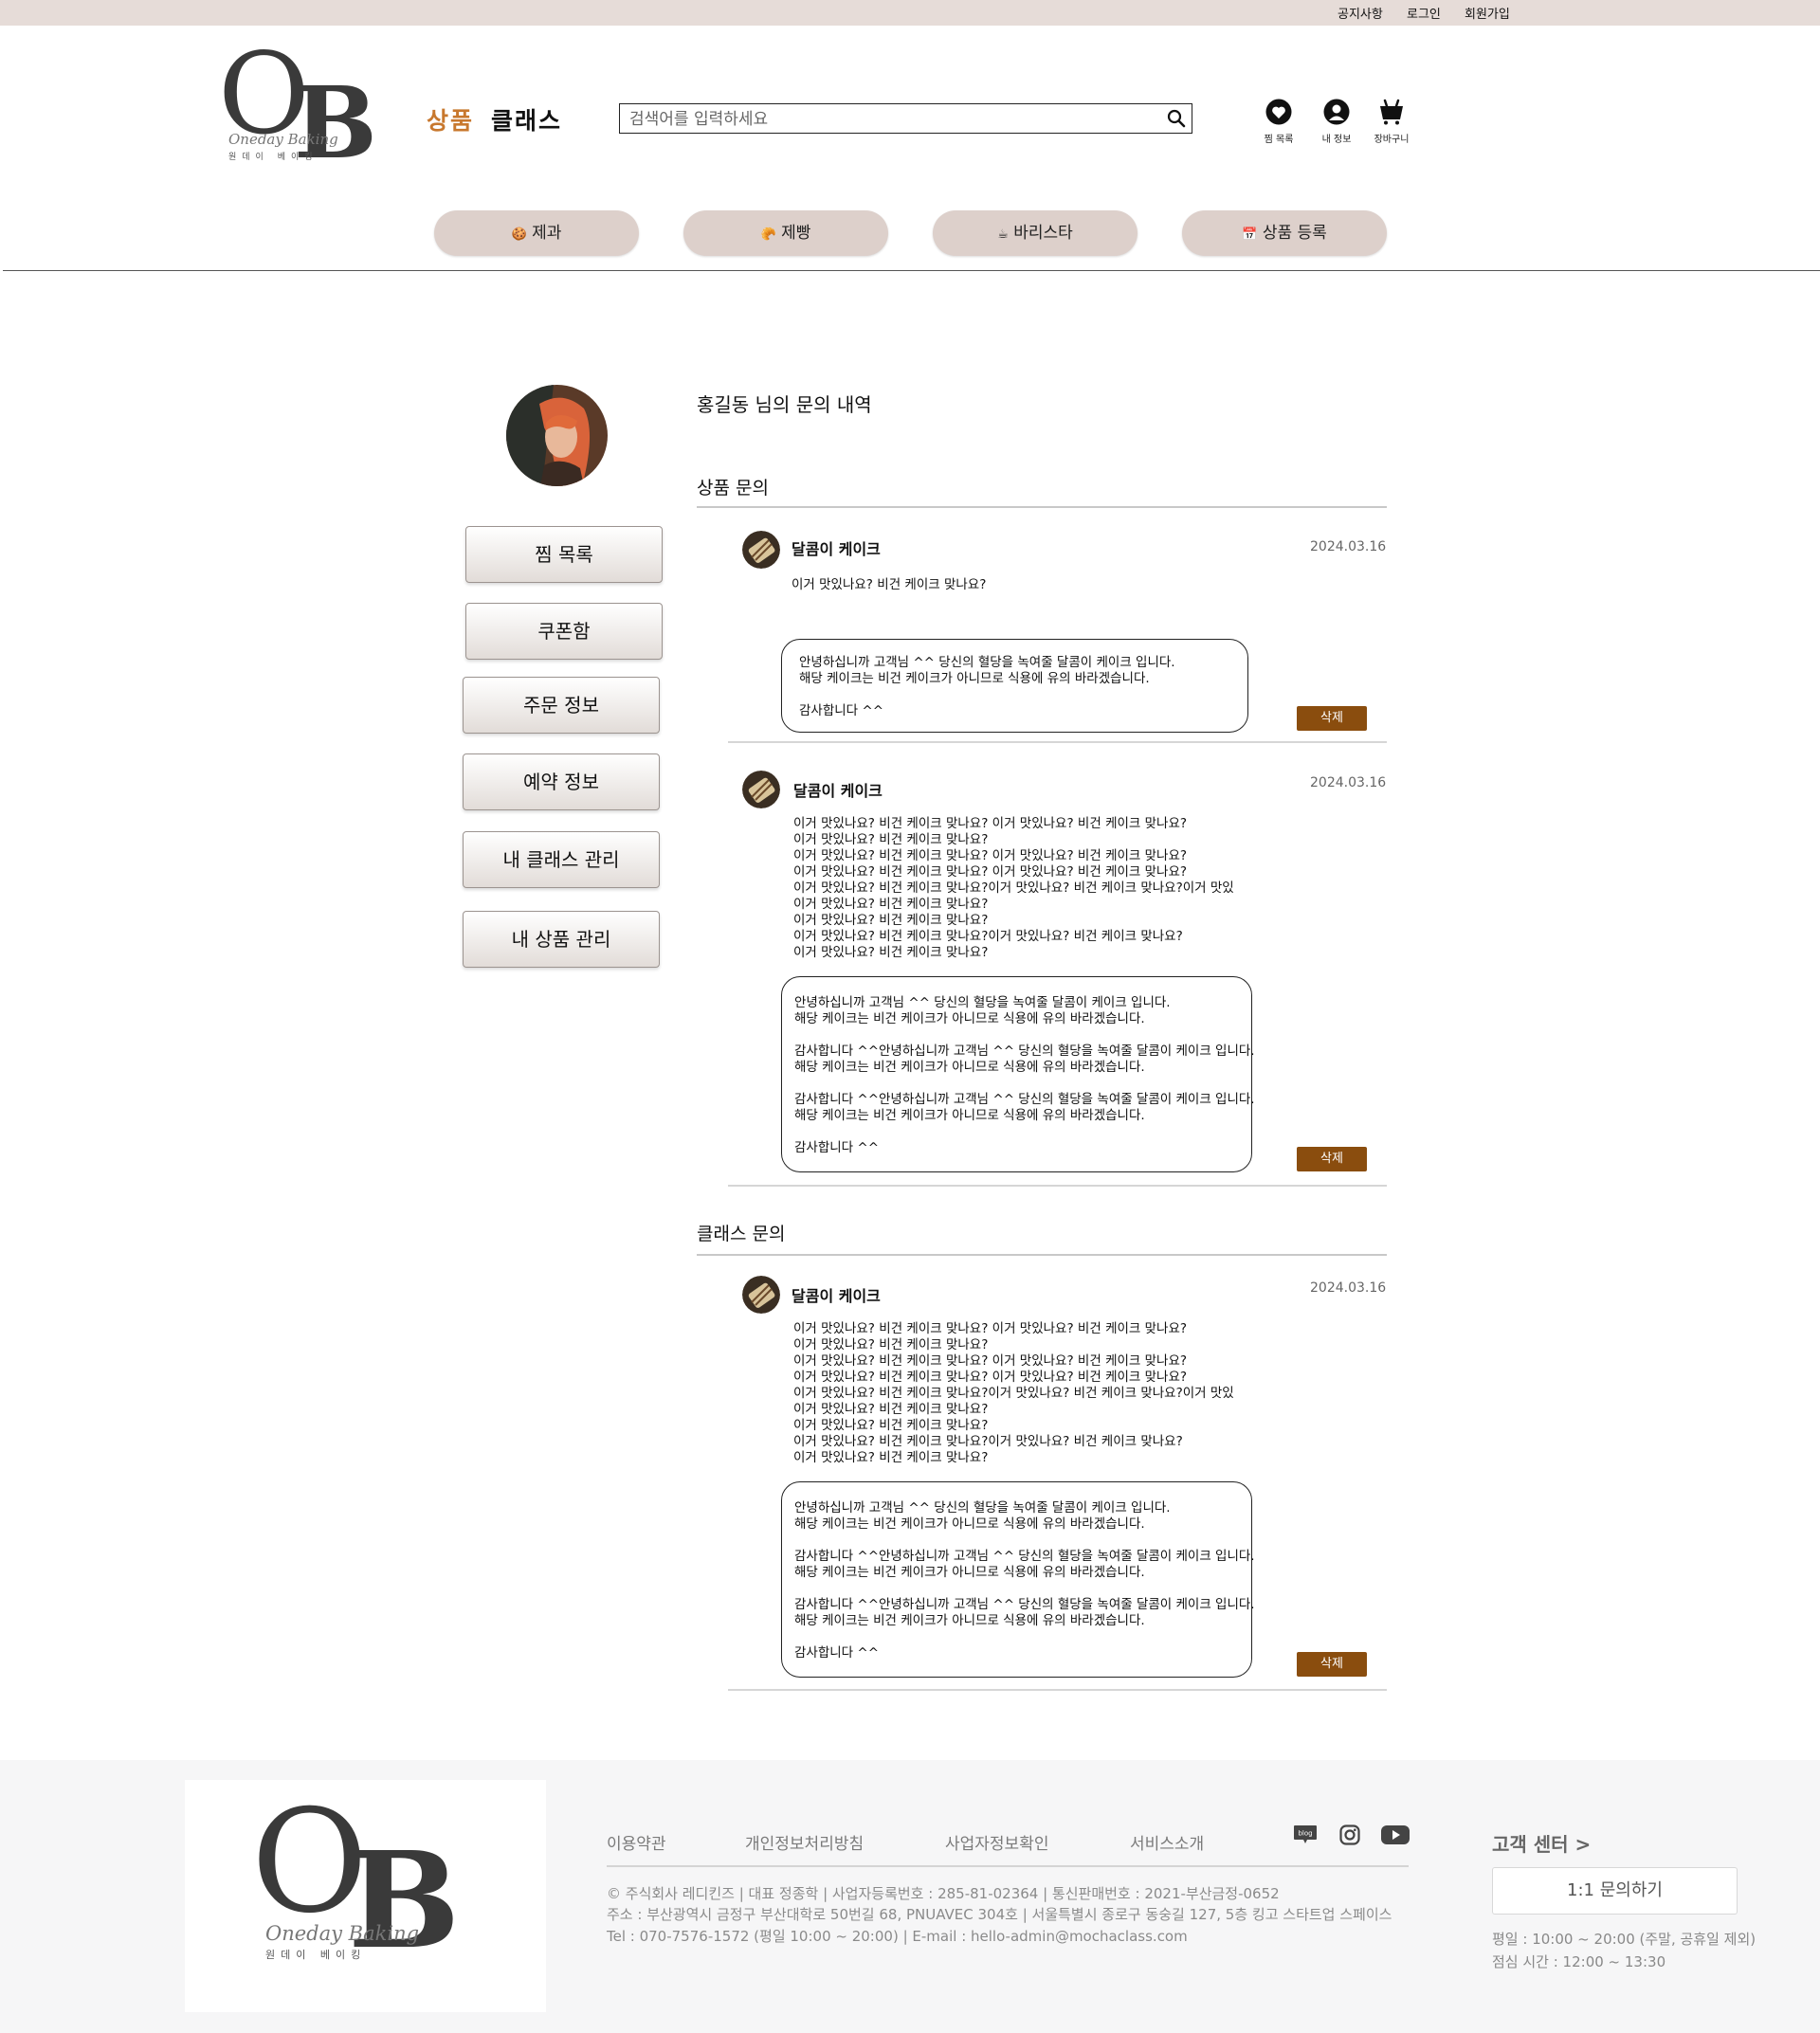 The image size is (1820, 2033). Describe the element at coordinates (1487, 13) in the screenshot. I see `signup-link: 회원가입` at that location.